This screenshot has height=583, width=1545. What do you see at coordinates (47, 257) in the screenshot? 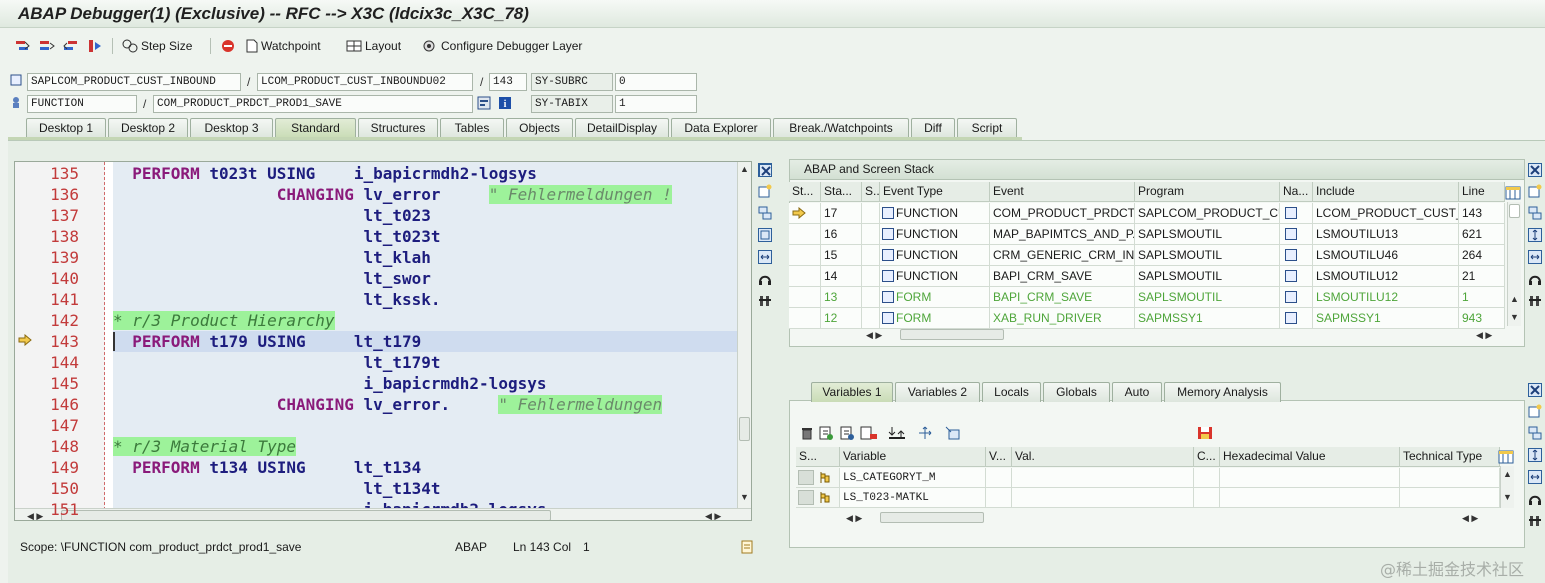
I see `line-number: 139` at bounding box center [47, 257].